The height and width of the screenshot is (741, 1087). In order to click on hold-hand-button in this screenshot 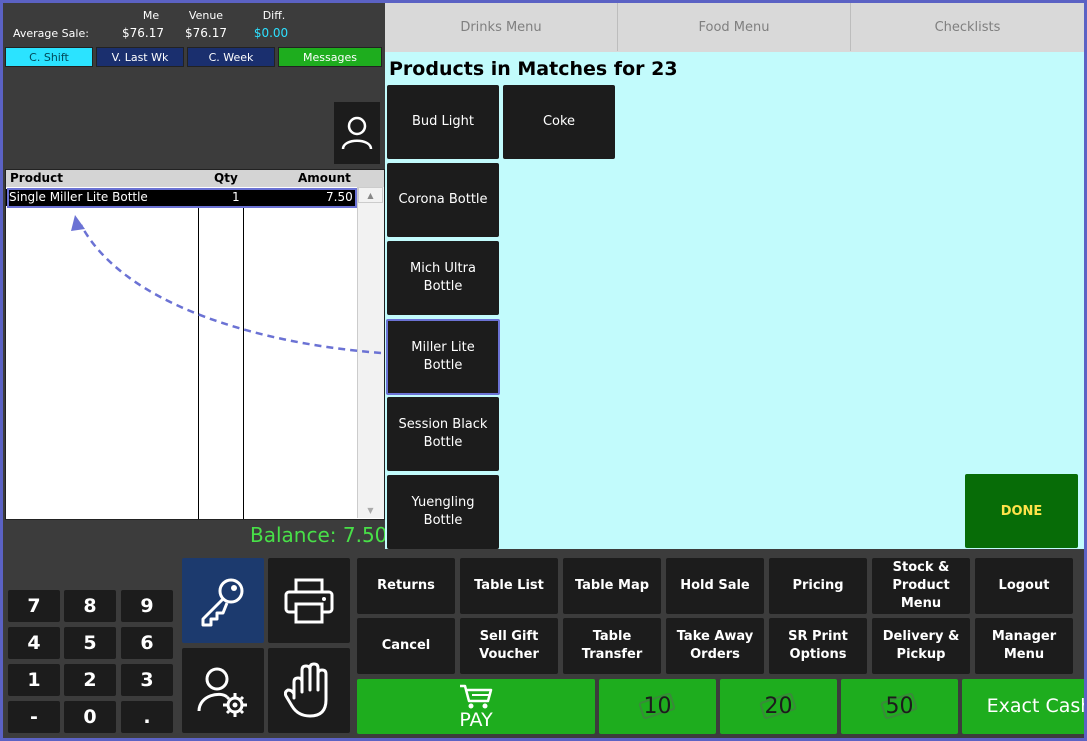, I will do `click(309, 690)`.